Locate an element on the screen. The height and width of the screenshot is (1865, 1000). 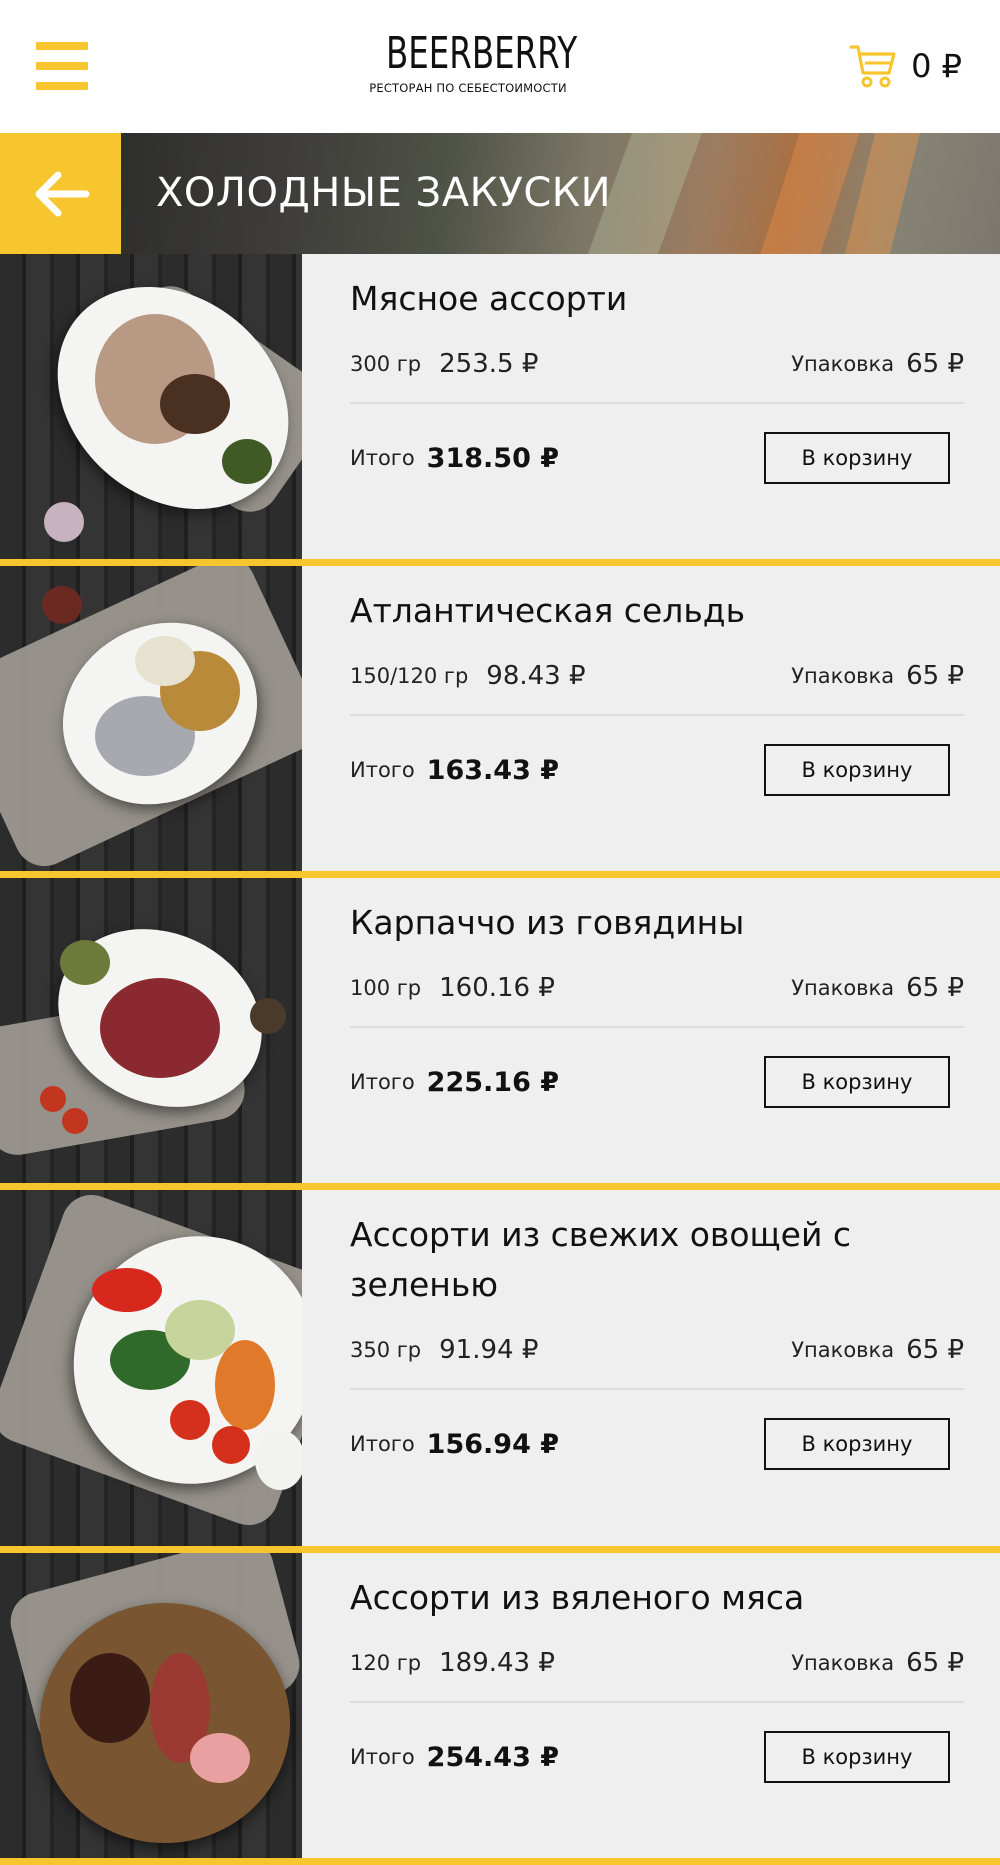
product-title: Атлантическая сельдь is located at coordinates (548, 610).